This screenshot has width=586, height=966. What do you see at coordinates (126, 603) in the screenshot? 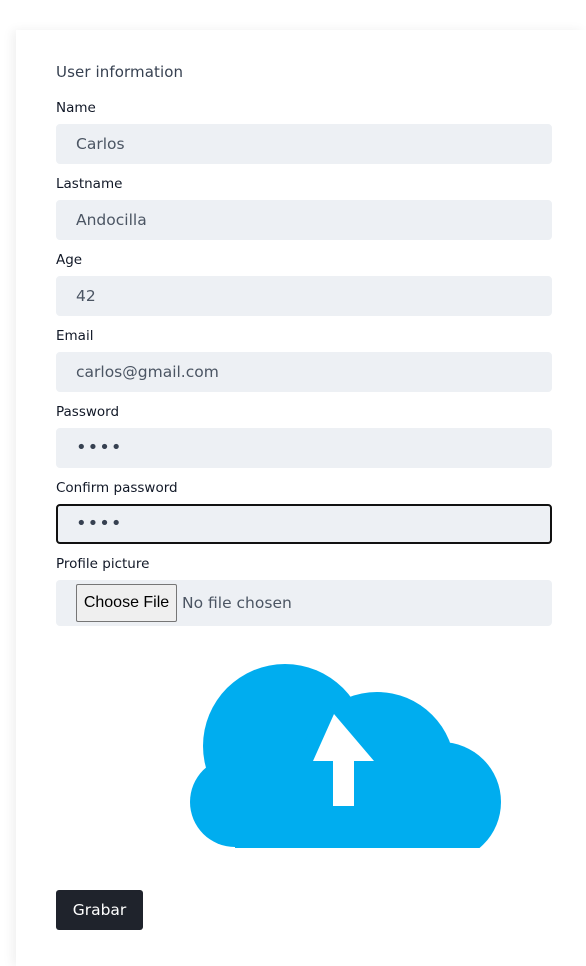
I see `choose-file-button: Choose File` at bounding box center [126, 603].